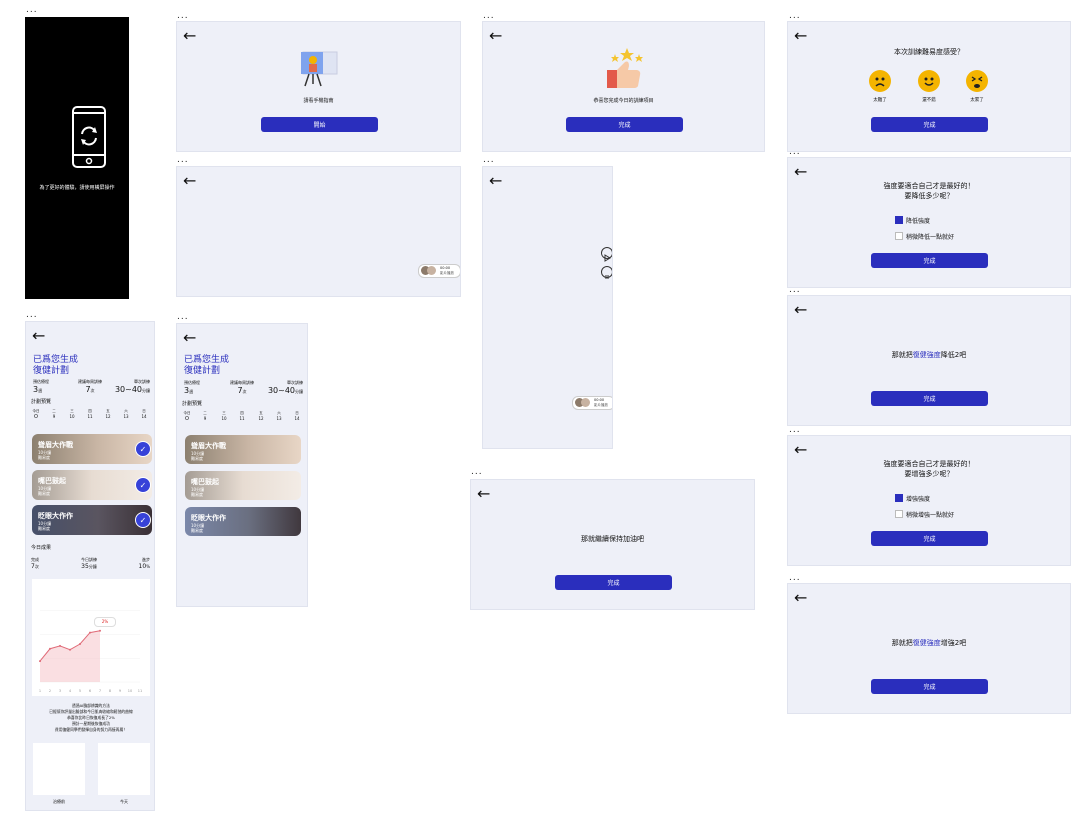 The height and width of the screenshot is (834, 1081). Describe the element at coordinates (929, 196) in the screenshot. I see `decrease-subtitle: 要降低多少呢？` at that location.